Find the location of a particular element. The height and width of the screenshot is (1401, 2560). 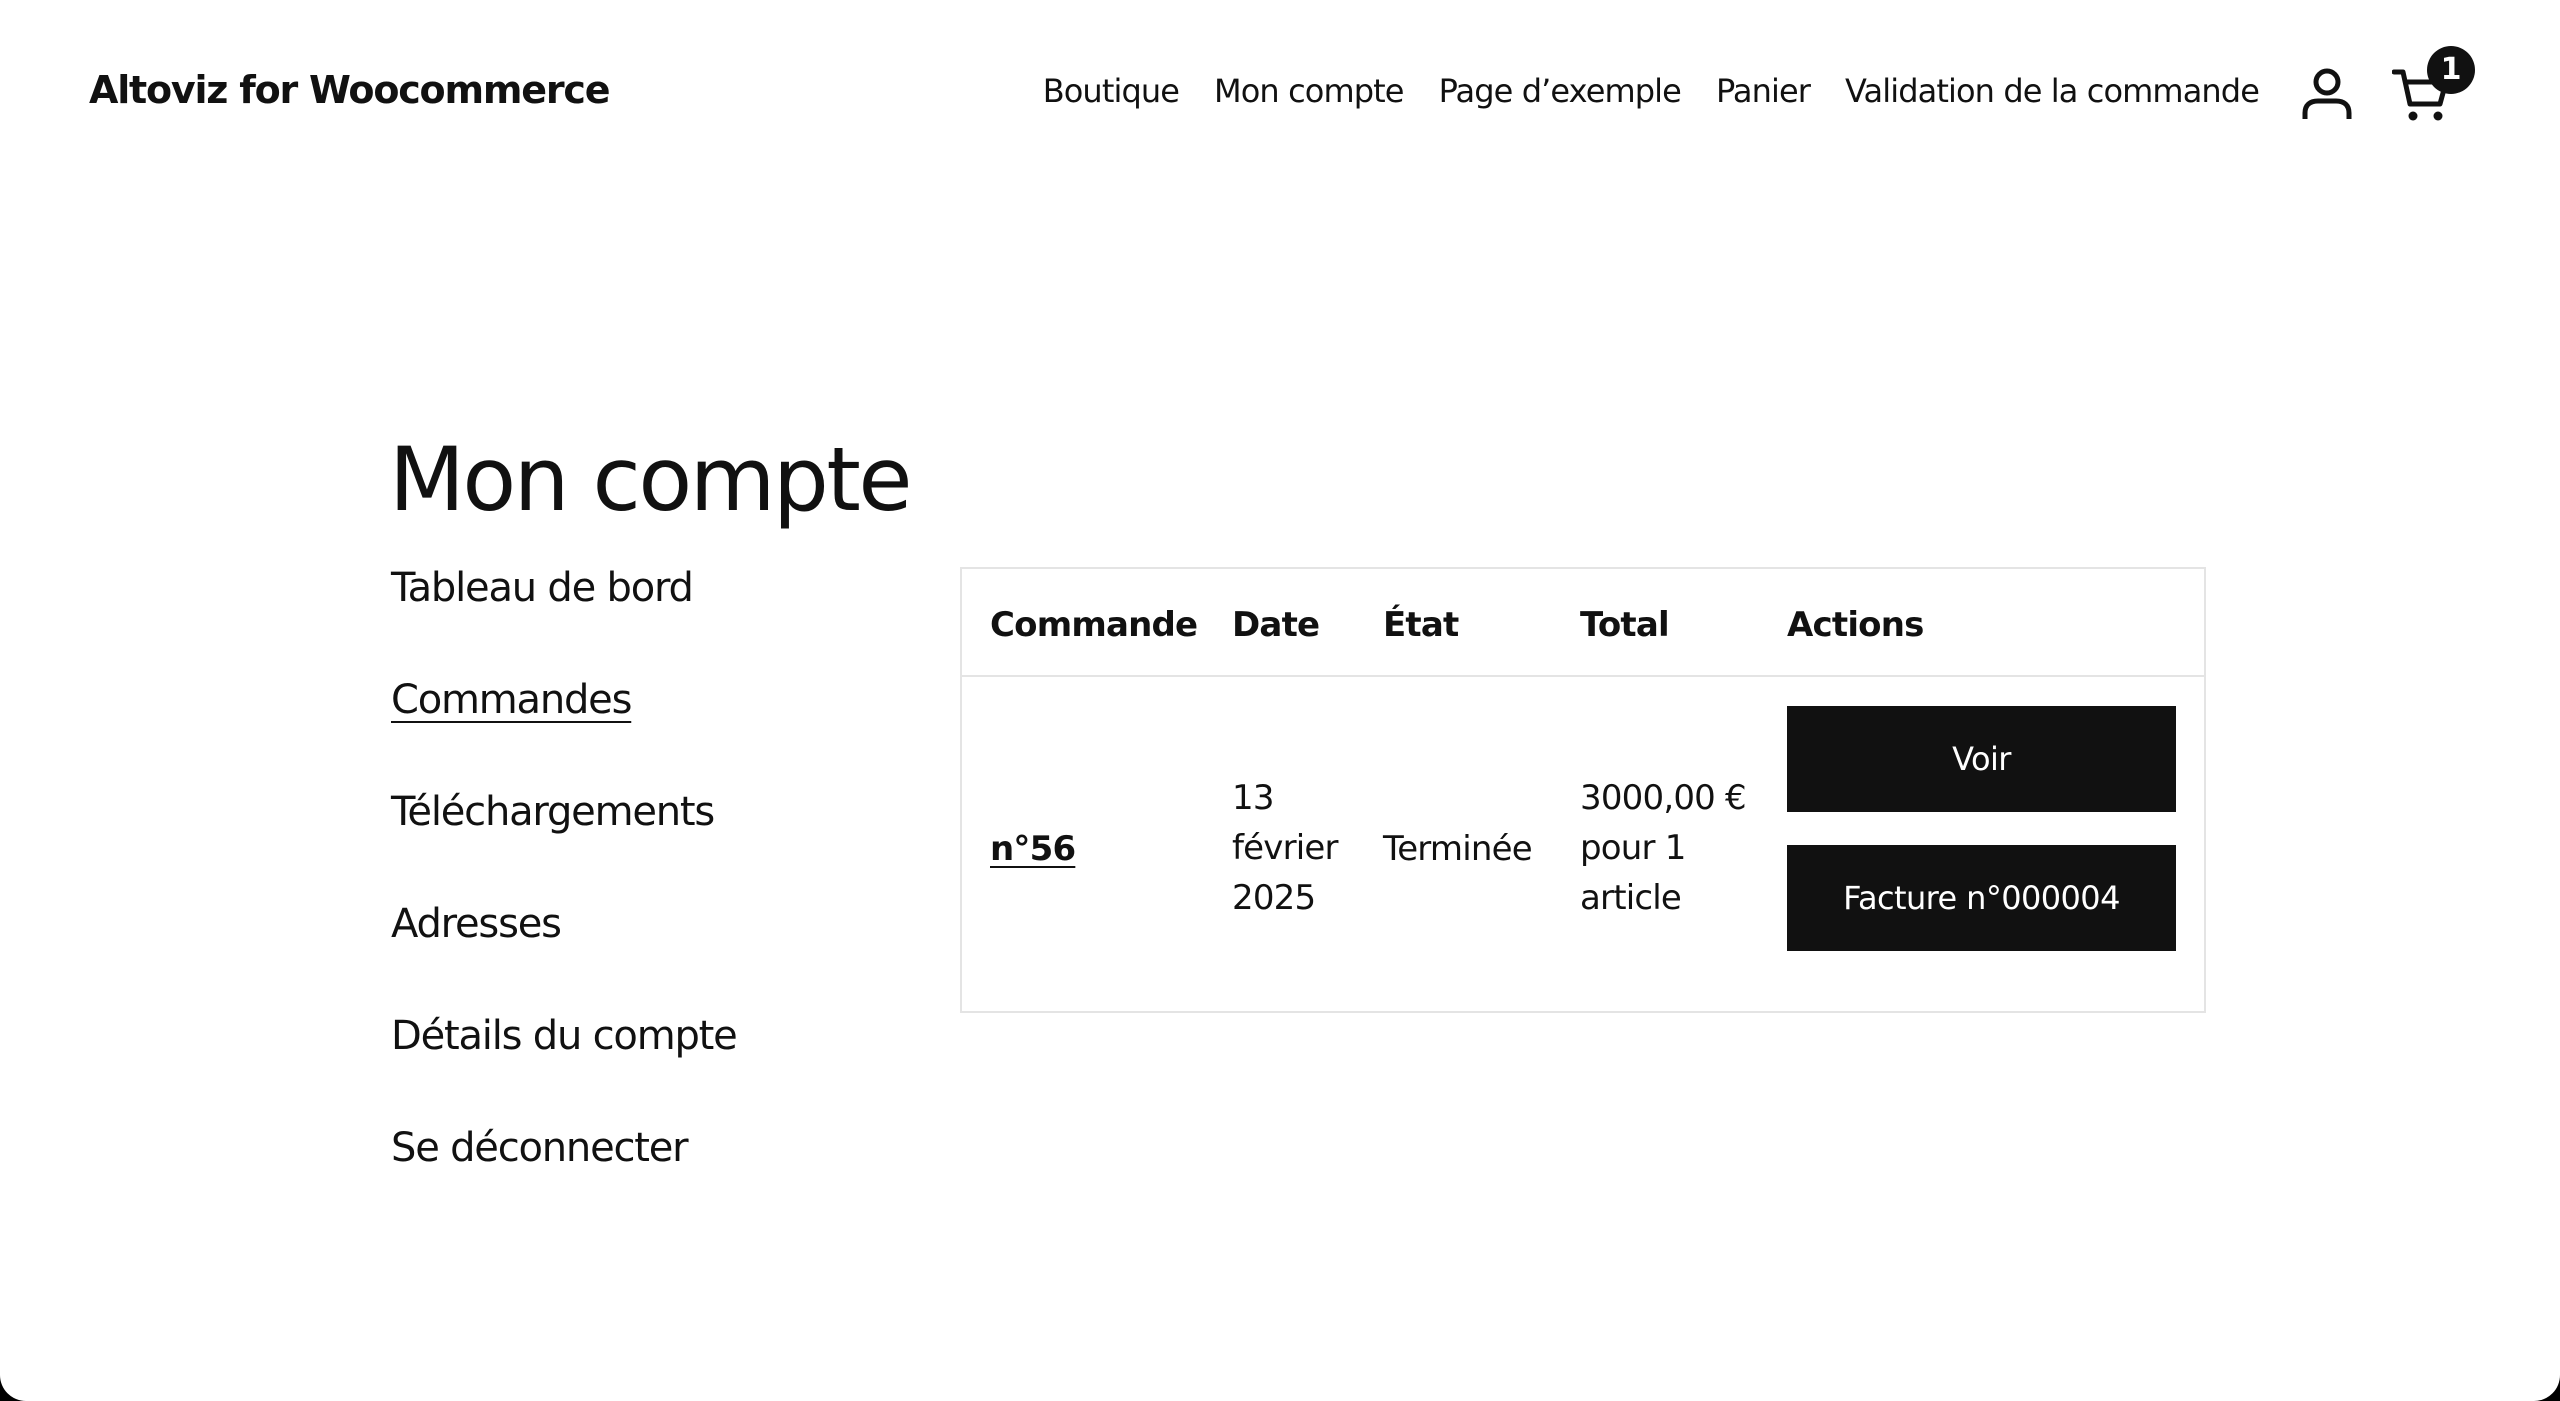

order-number-cell: n°56 is located at coordinates (1033, 849).